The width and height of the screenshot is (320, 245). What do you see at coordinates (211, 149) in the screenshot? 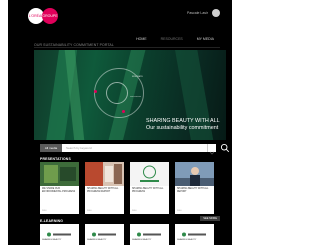
I see `search-dropdown-button` at bounding box center [211, 149].